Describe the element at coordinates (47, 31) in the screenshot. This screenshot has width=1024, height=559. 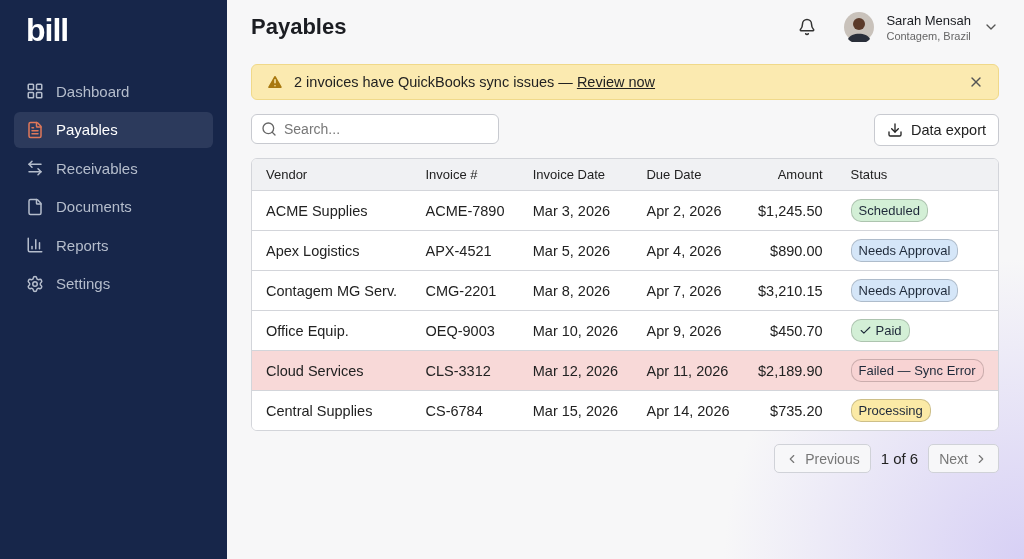
I see `logo: bill` at that location.